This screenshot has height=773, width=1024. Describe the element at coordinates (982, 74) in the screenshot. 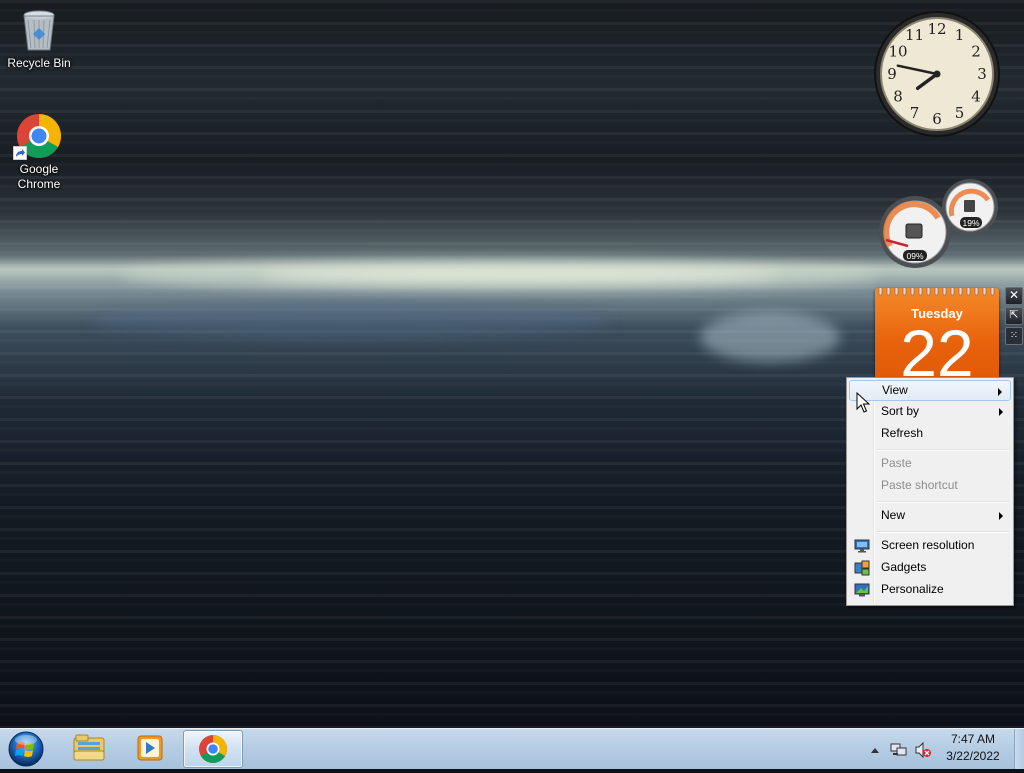

I see `clock-numeral: 3` at that location.